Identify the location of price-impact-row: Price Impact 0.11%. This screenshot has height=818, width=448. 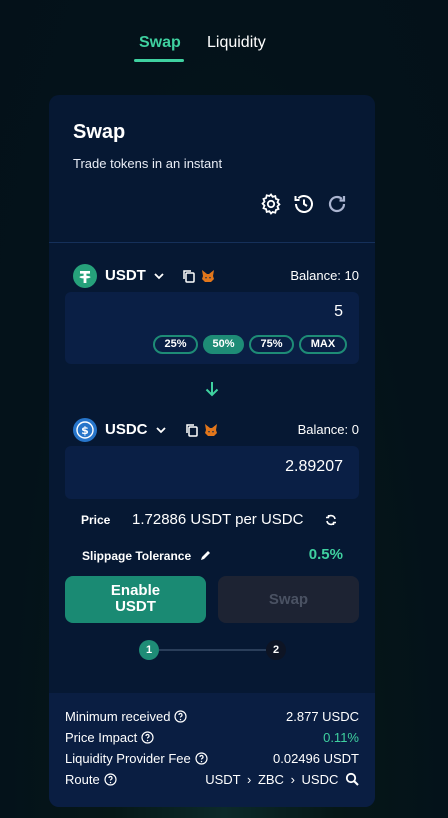
(212, 739).